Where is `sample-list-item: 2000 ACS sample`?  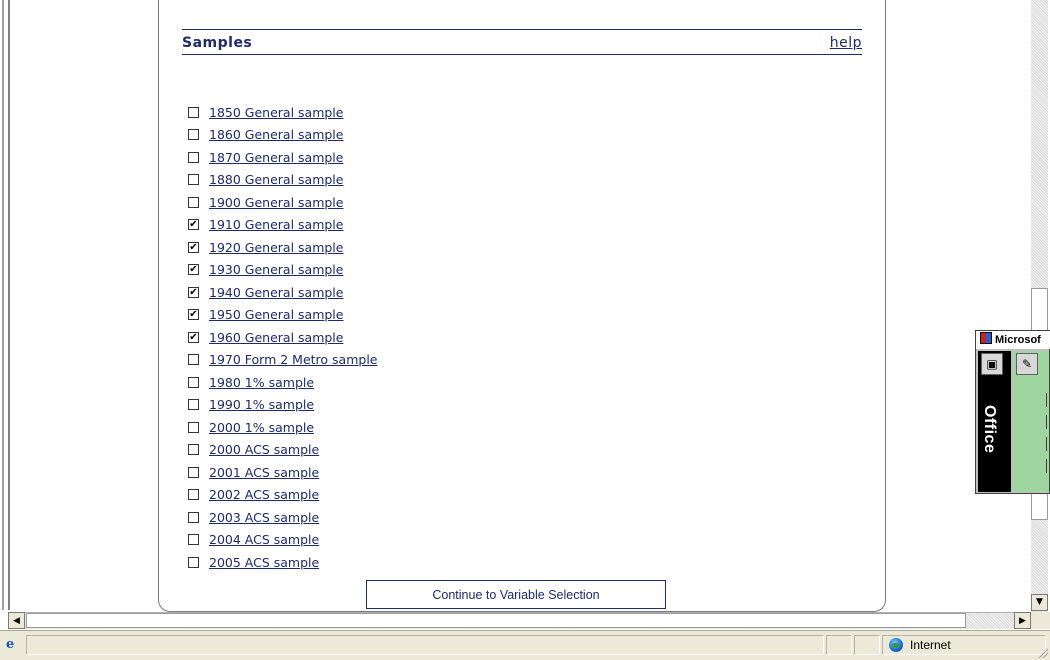
sample-list-item: 2000 ACS sample is located at coordinates (282, 450).